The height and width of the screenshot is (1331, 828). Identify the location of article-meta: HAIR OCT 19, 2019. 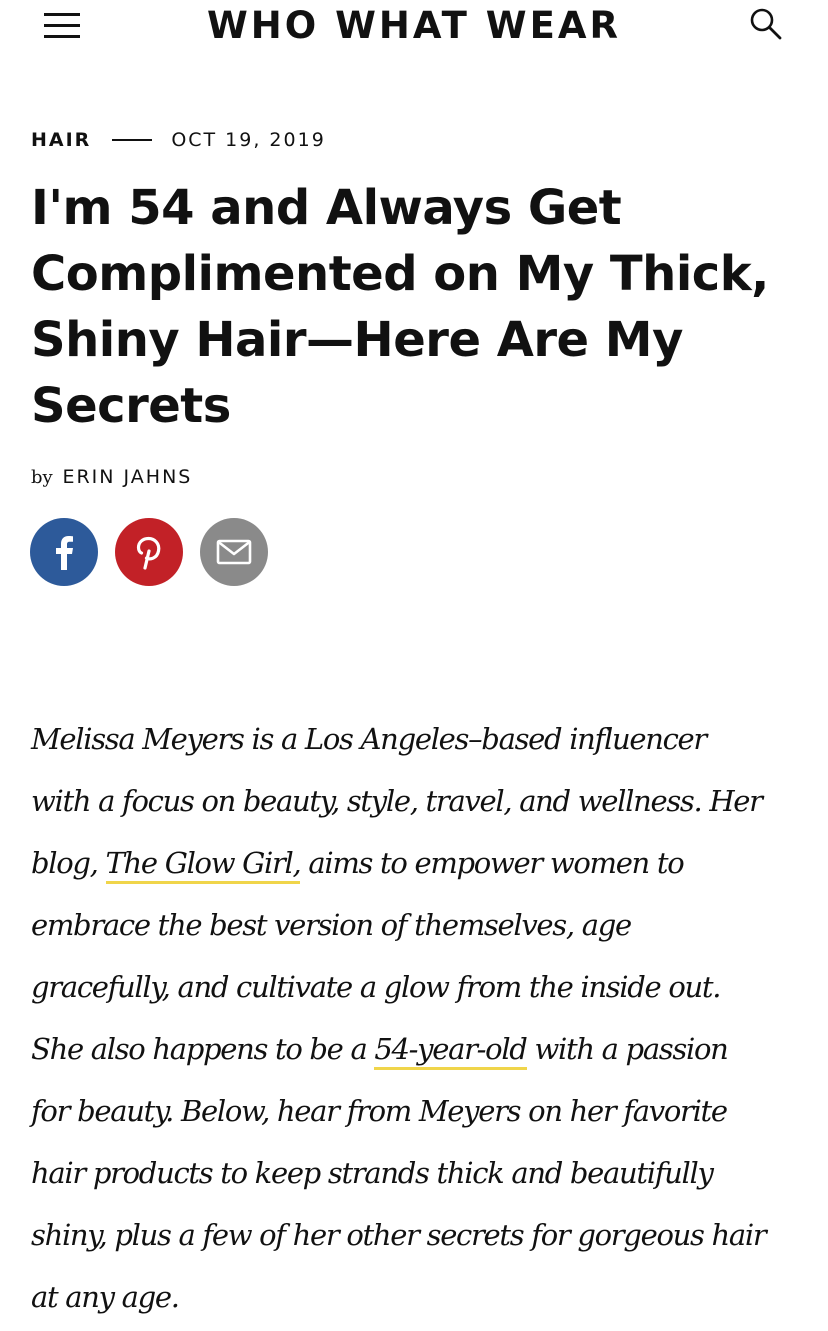
(178, 140).